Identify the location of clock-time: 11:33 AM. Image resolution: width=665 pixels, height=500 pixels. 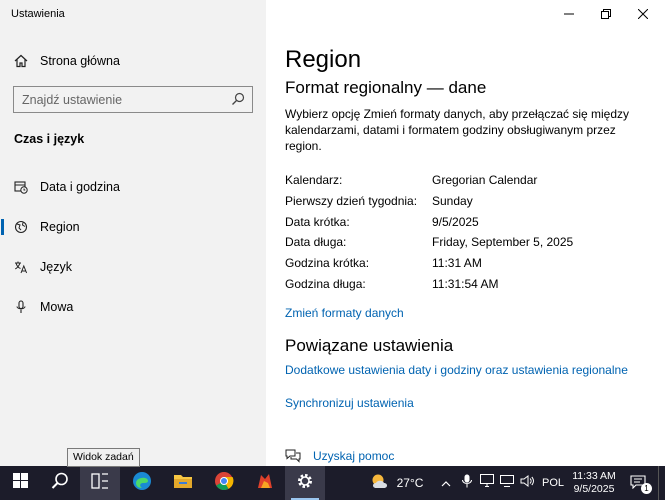
(594, 476).